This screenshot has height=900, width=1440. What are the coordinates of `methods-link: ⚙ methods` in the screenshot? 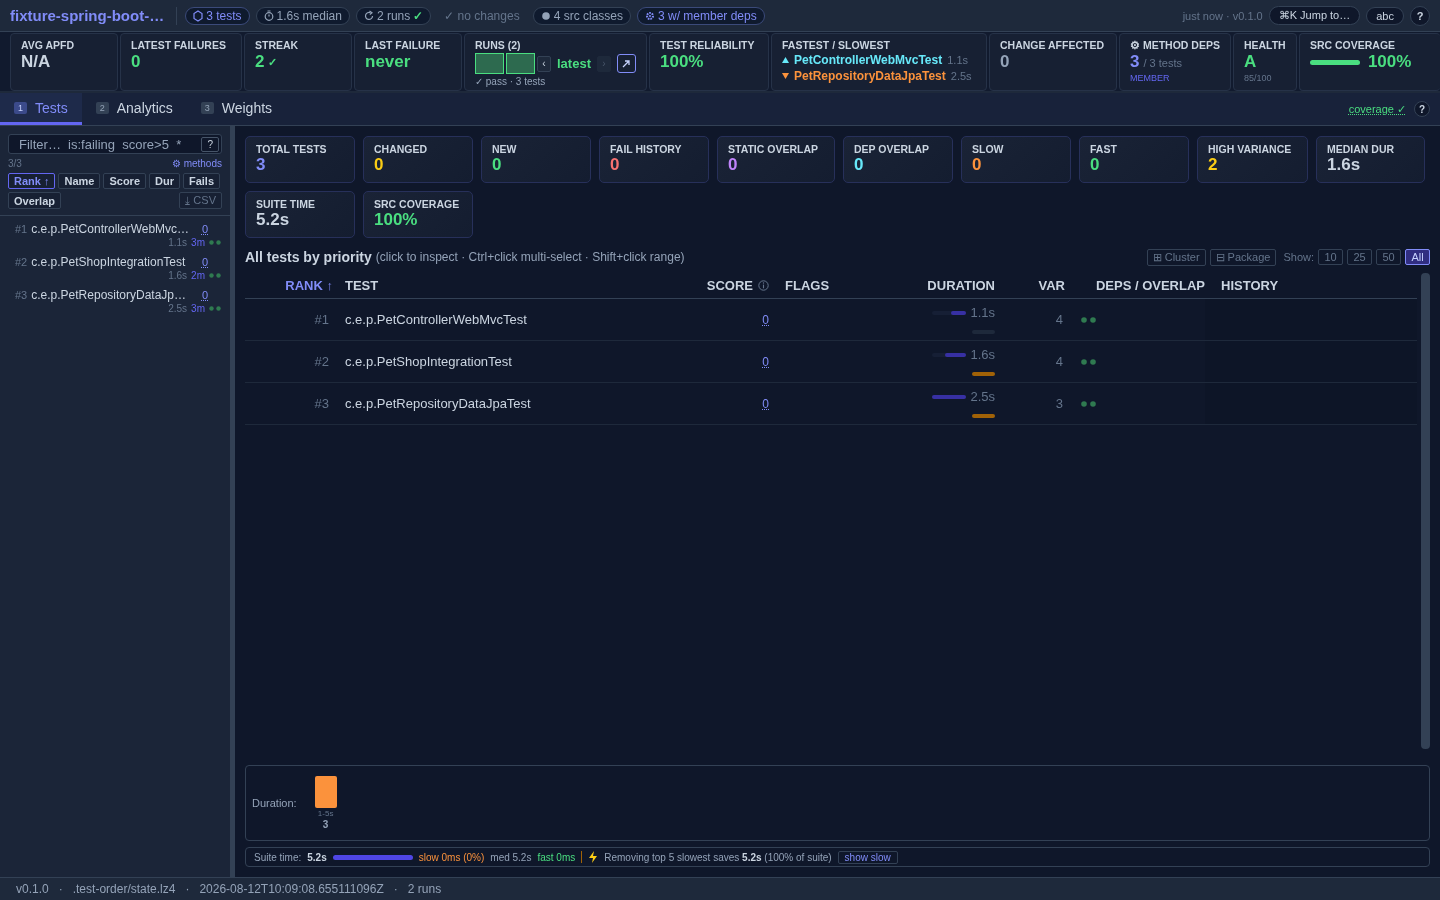 It's located at (196, 163).